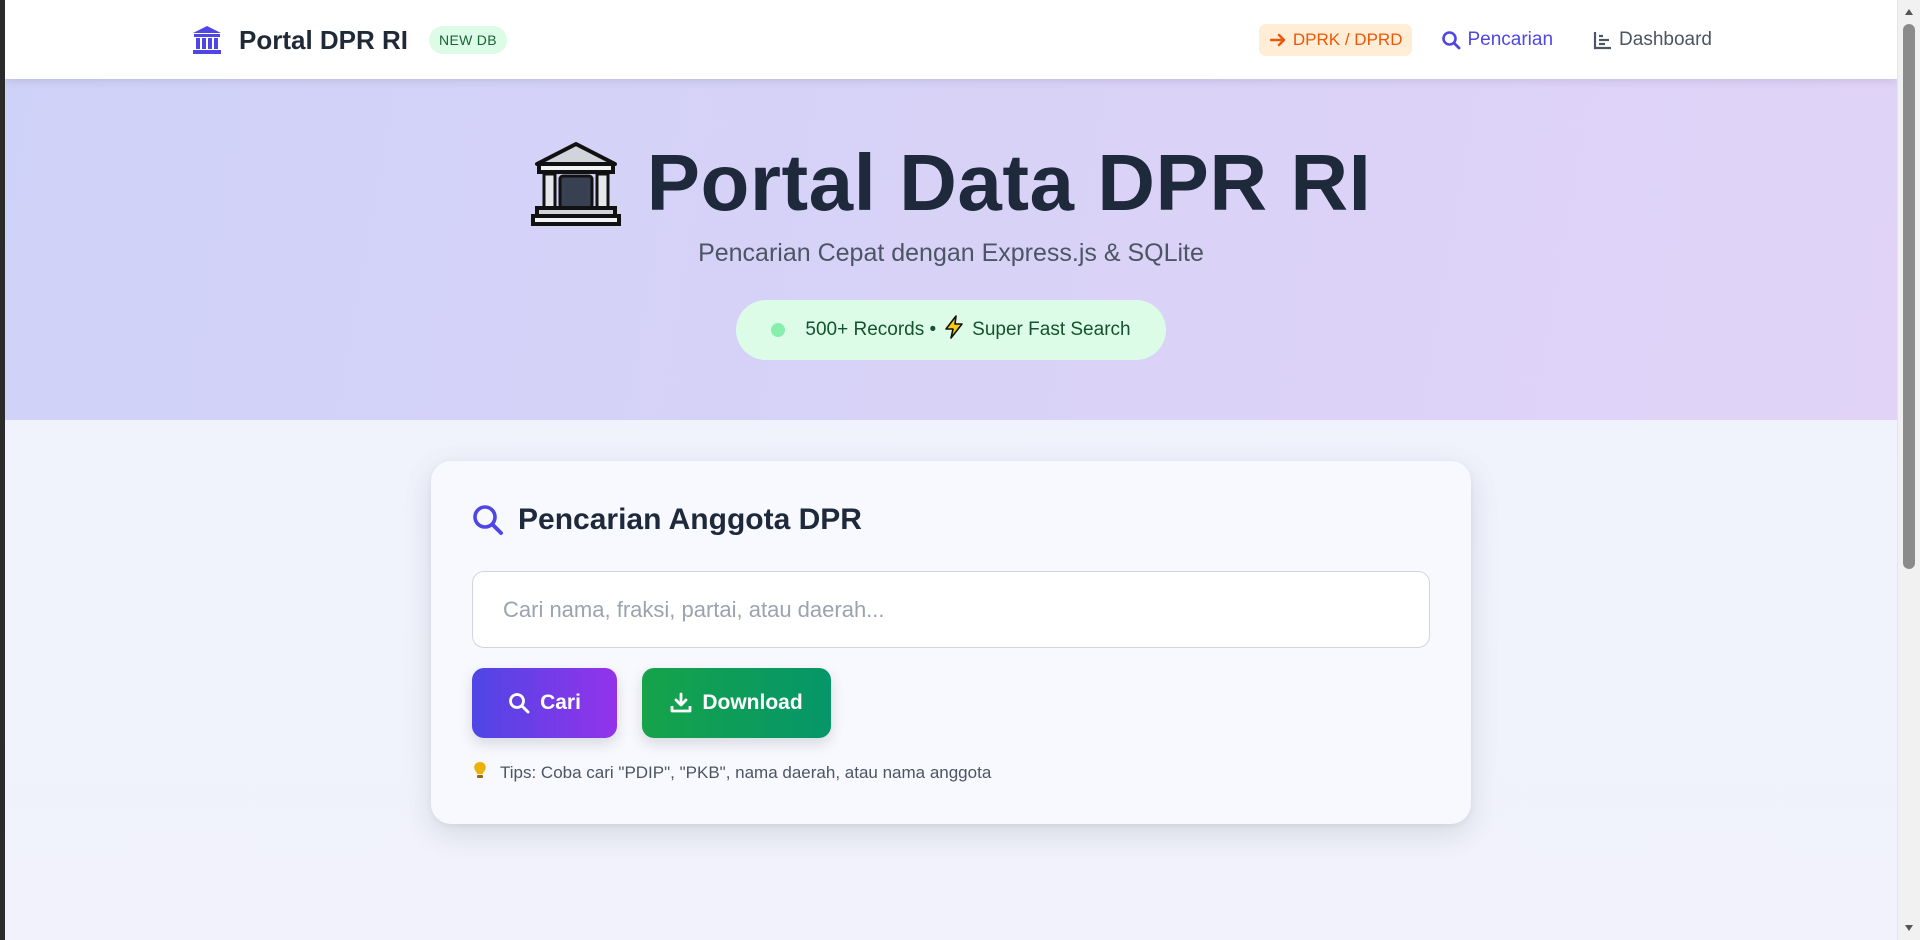 Image resolution: width=1920 pixels, height=940 pixels. I want to click on bank-icon, so click(207, 40).